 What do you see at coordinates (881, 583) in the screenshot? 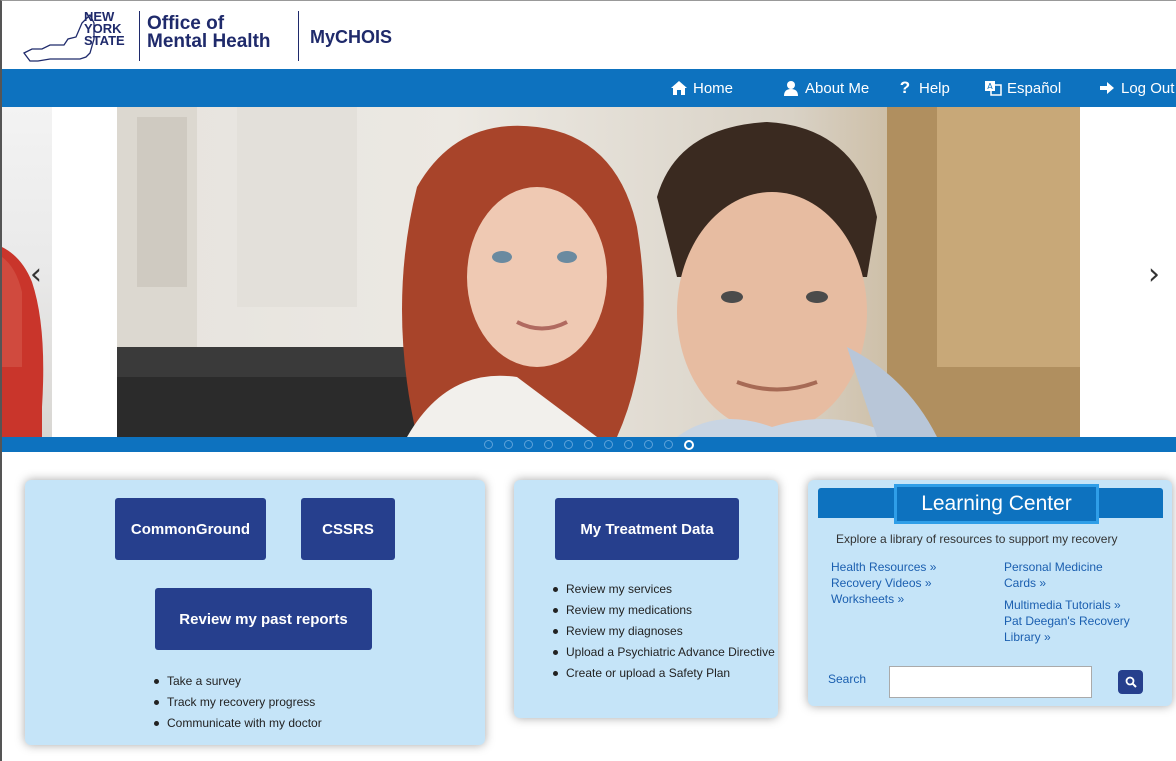
I see `recovery-videos-link: Recovery Videos »` at bounding box center [881, 583].